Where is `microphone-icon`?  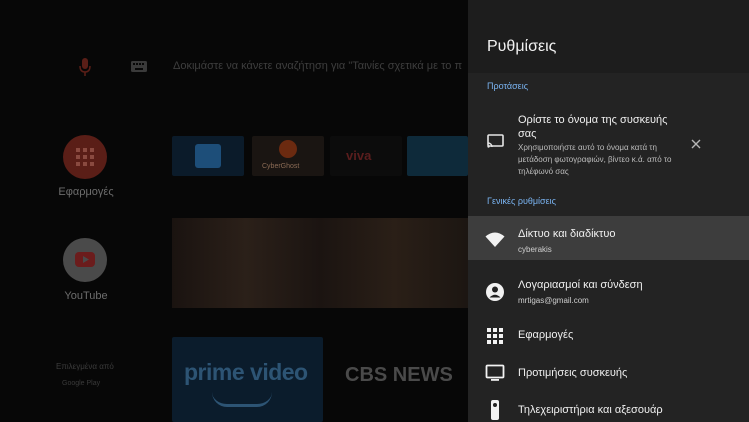
microphone-icon is located at coordinates (85, 67).